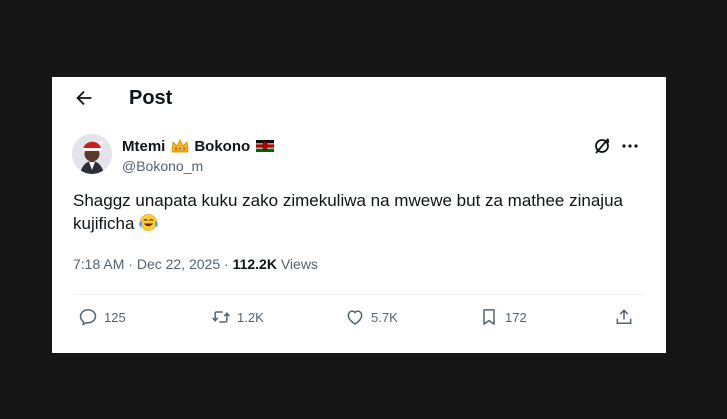  Describe the element at coordinates (148, 222) in the screenshot. I see `tears-of-joy-emoji-icon` at that location.